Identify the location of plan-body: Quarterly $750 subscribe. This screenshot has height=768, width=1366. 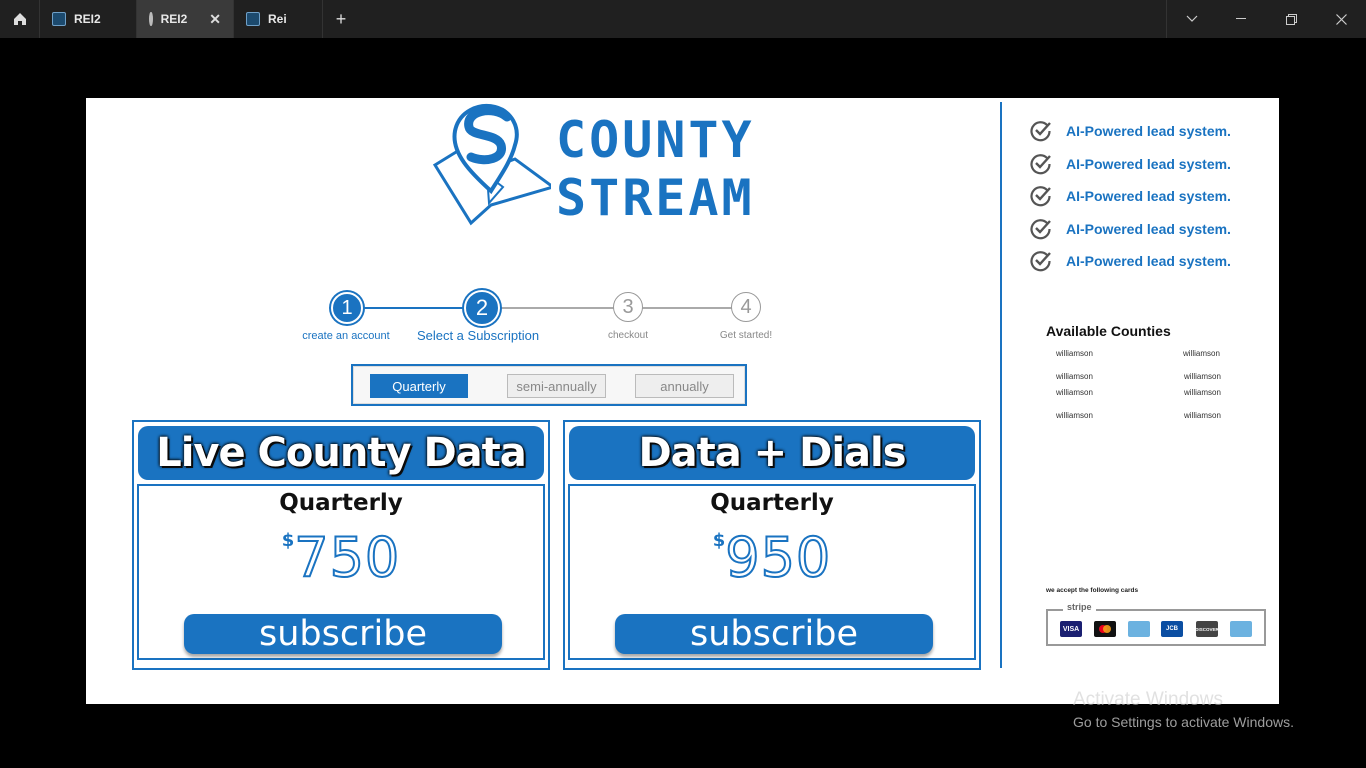
(341, 572).